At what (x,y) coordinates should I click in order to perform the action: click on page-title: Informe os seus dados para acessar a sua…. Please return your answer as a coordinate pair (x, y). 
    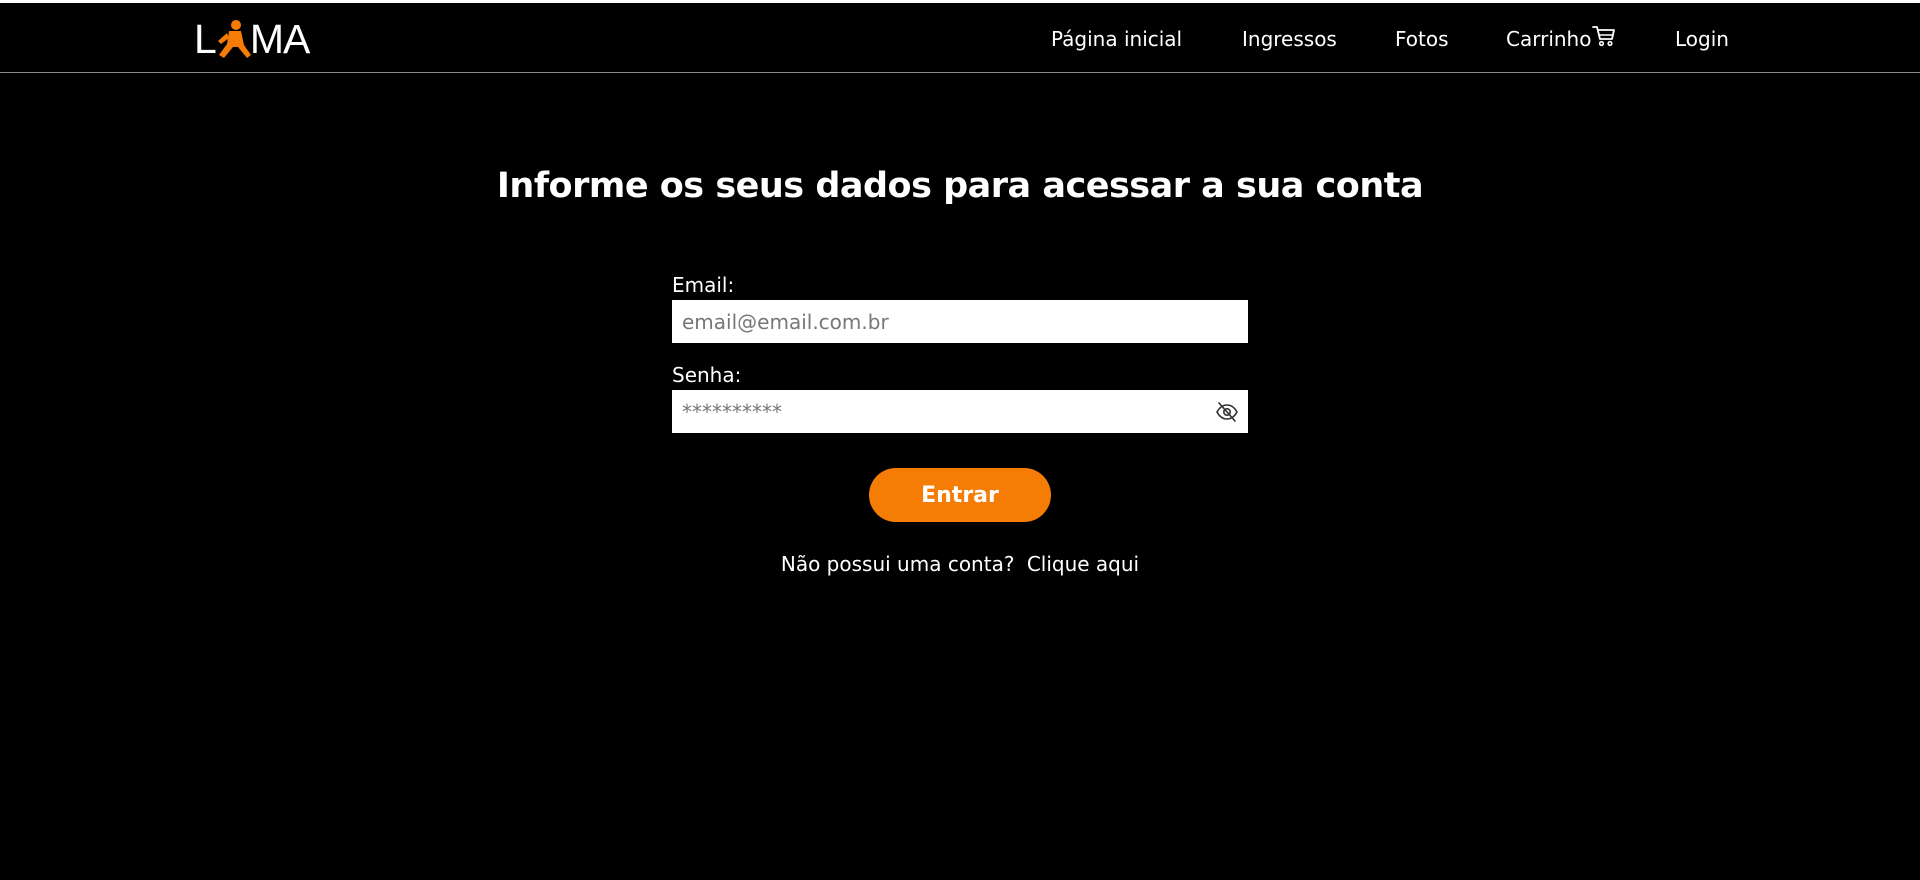
    Looking at the image, I should click on (960, 186).